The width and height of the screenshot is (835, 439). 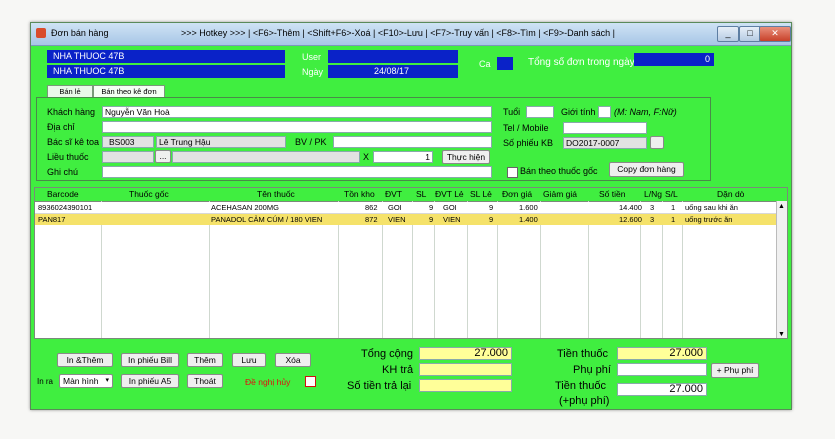 What do you see at coordinates (268, 382) in the screenshot?
I see `cancel-request-label: Đề nghị hủy` at bounding box center [268, 382].